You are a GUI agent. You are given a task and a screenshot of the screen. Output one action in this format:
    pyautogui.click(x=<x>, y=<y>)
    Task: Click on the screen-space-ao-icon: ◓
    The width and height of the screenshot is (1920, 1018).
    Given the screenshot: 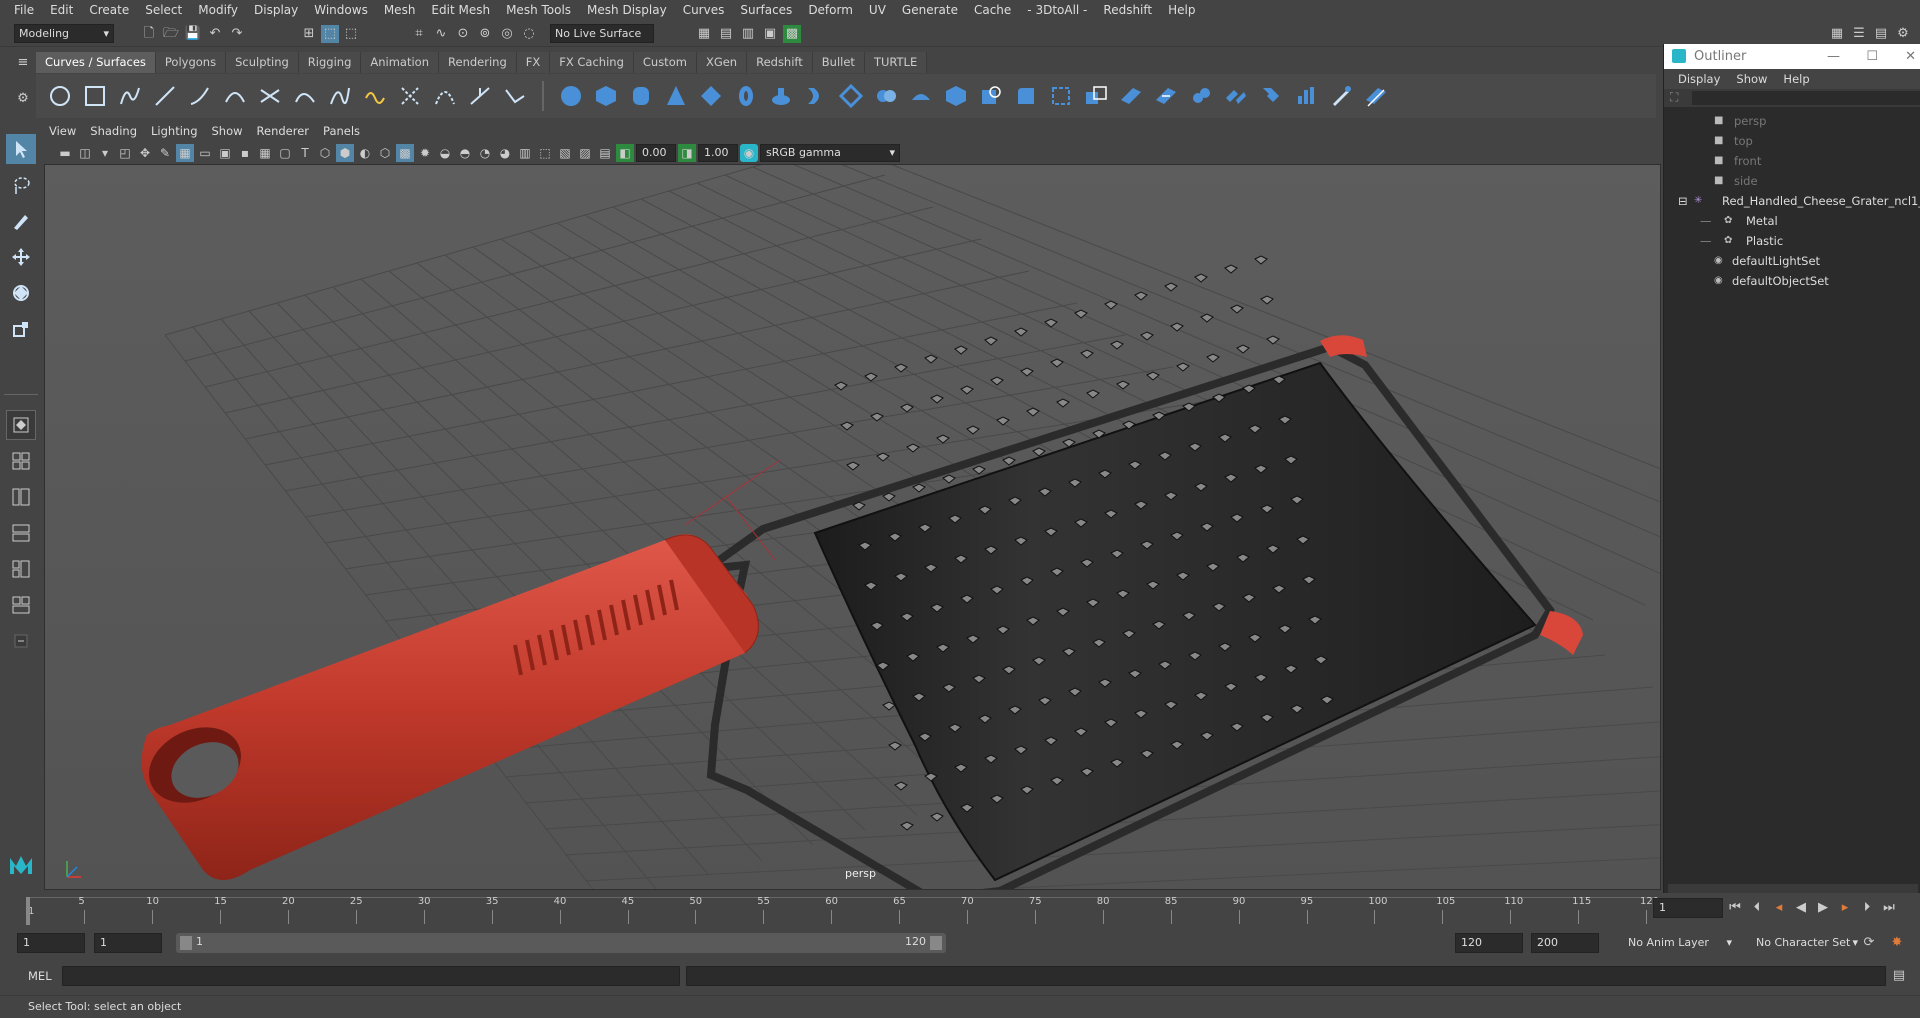 What is the action you would take?
    pyautogui.click(x=465, y=153)
    